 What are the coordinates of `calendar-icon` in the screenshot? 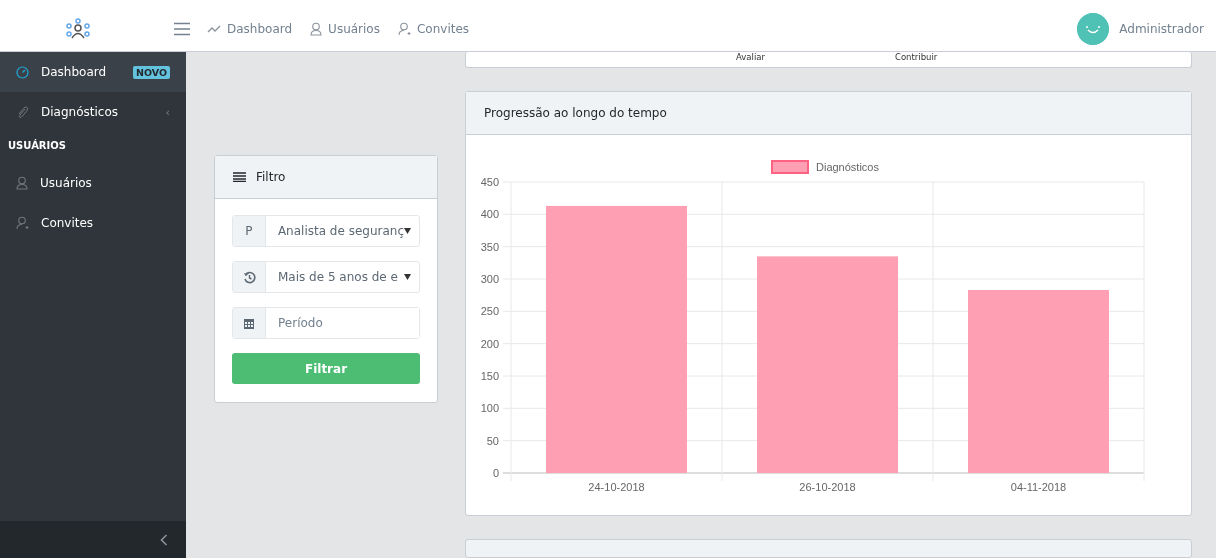 It's located at (249, 323).